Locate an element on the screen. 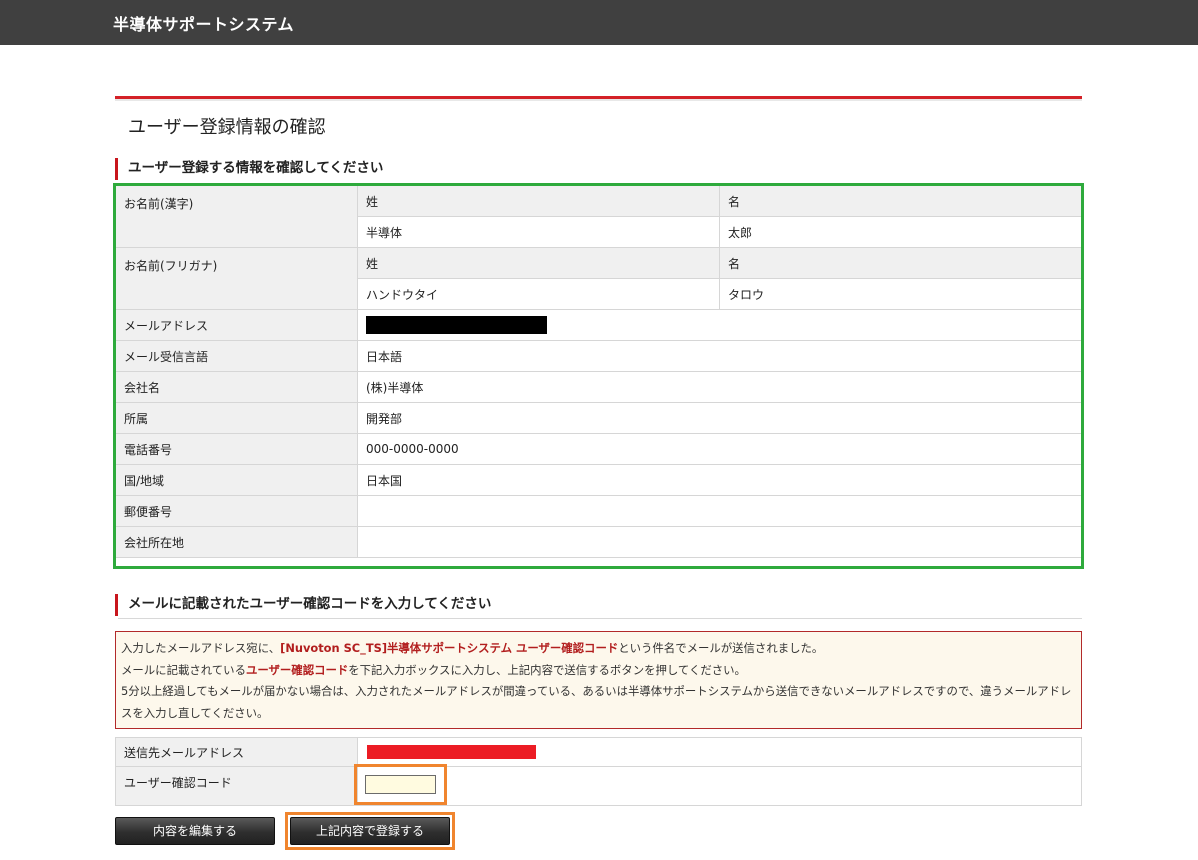 The image size is (1198, 860). code-cell is located at coordinates (719, 786).